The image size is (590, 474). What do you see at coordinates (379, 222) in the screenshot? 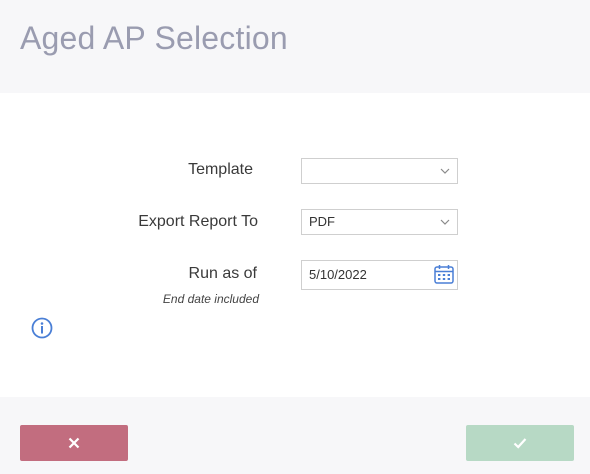
I see `export-report-to-select: PDF` at bounding box center [379, 222].